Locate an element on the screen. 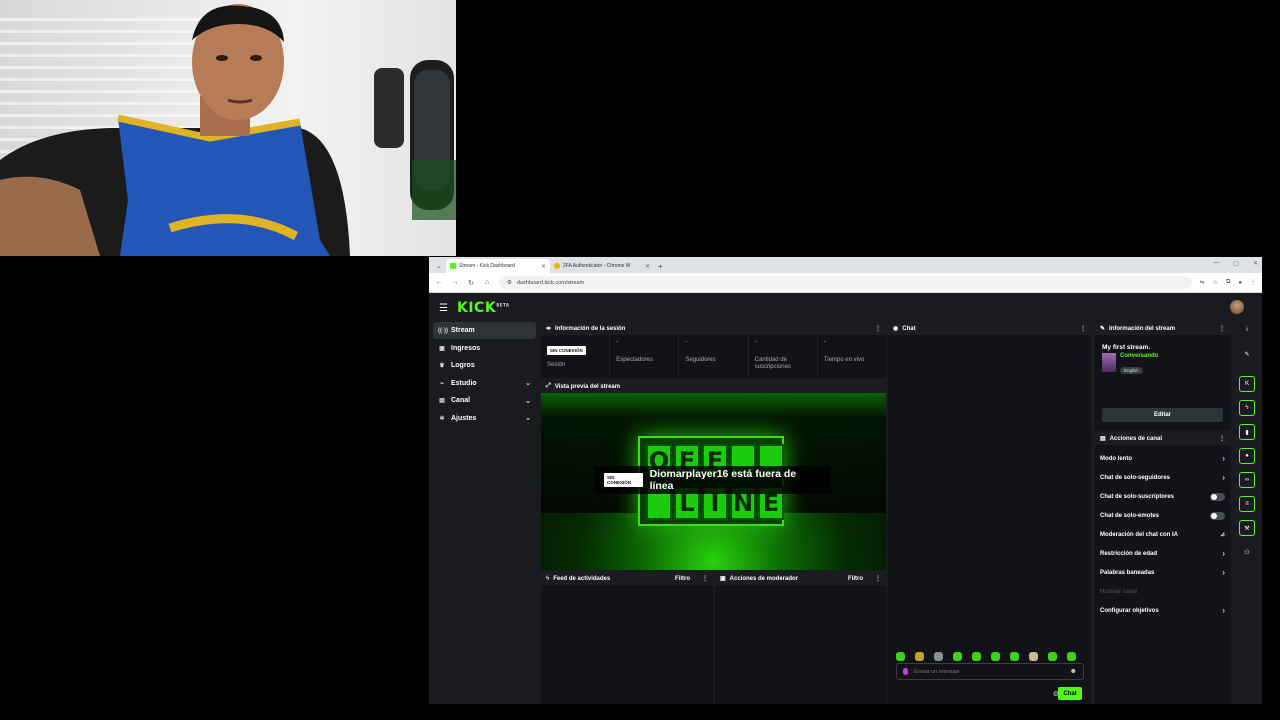  tab-kick-dashboard: Stream - Kick Dashboard ✕ is located at coordinates (498, 266).